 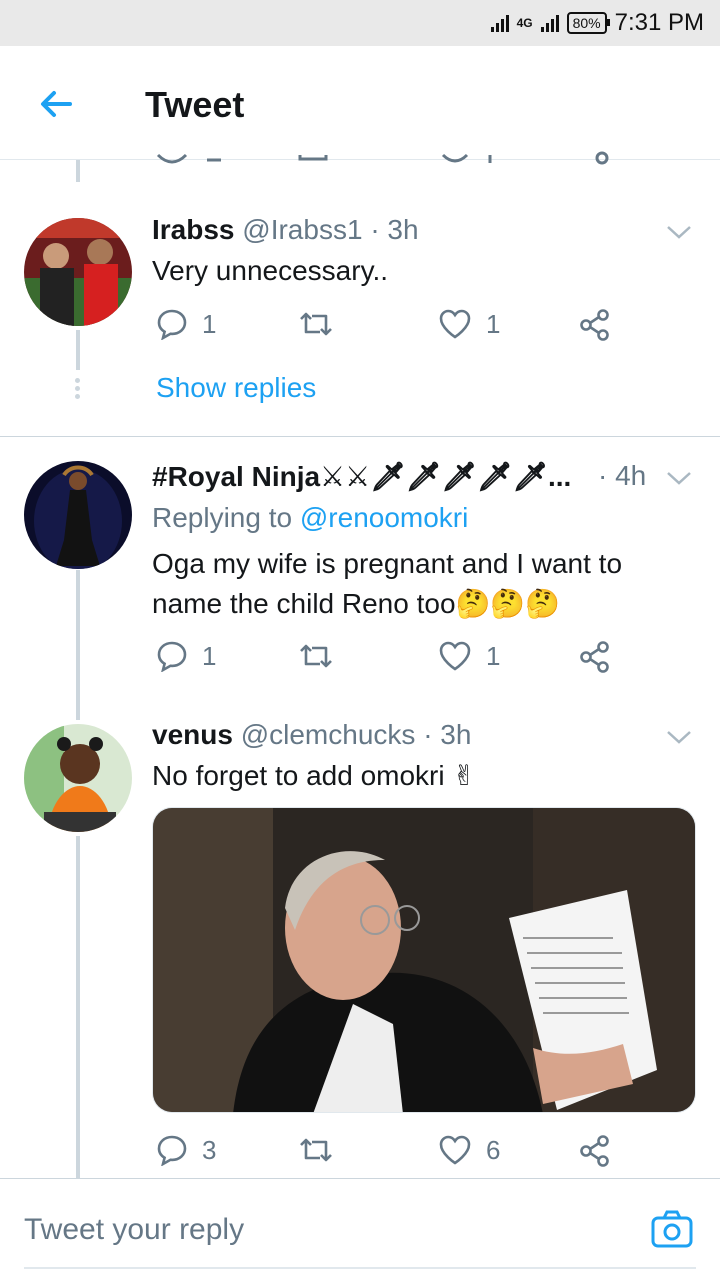 I want to click on app-bar: Tweet, so click(x=360, y=103).